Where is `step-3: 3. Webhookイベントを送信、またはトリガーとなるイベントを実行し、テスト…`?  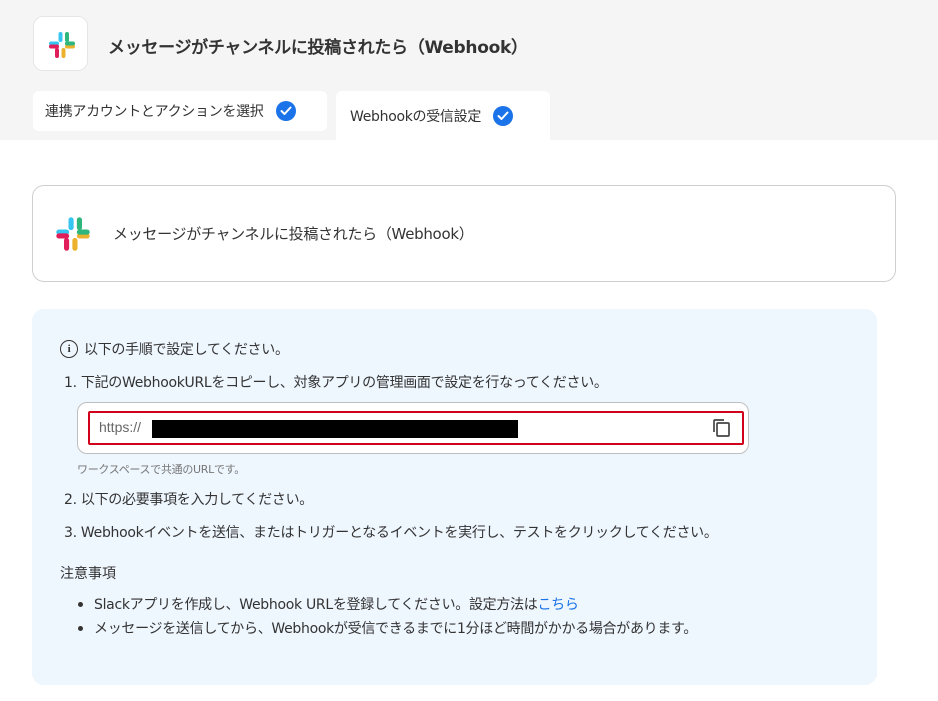
step-3: 3. Webhookイベントを送信、またはトリガーとなるイベントを実行し、テスト… is located at coordinates (391, 533).